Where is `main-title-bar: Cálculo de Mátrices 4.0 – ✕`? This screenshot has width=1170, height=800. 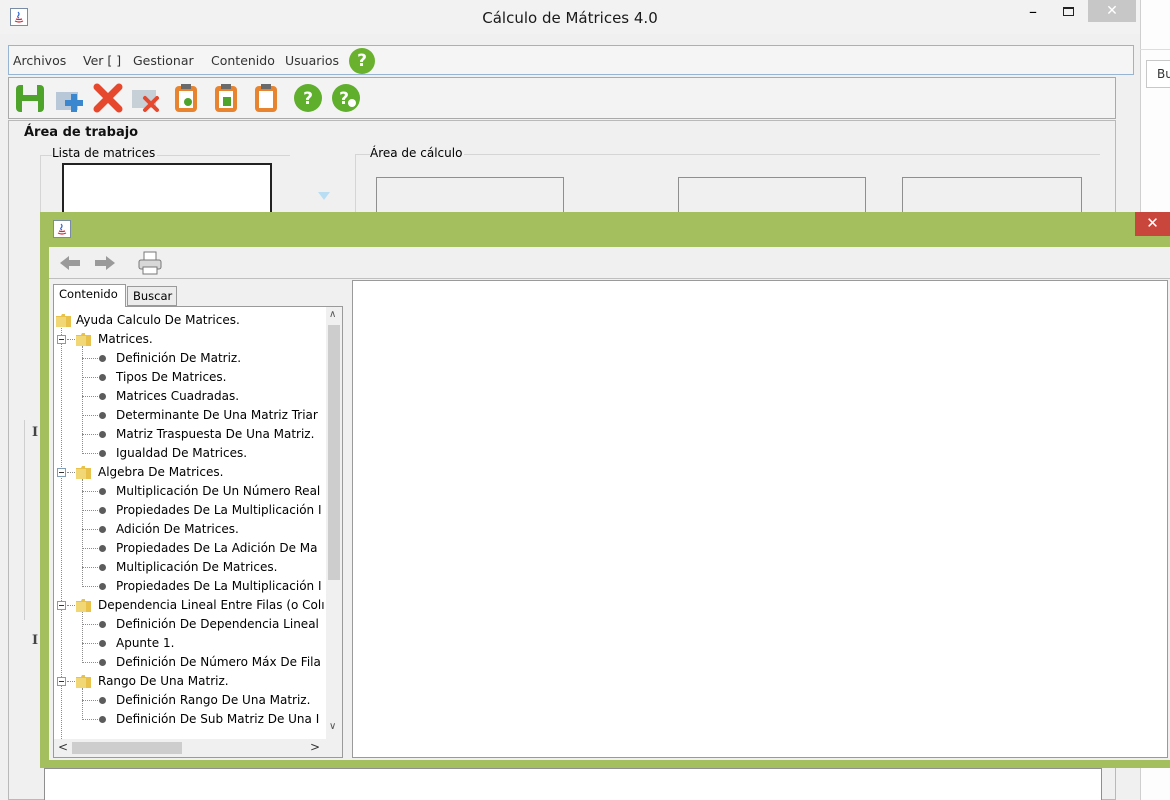
main-title-bar: Cálculo de Mátrices 4.0 – ✕ is located at coordinates (570, 17).